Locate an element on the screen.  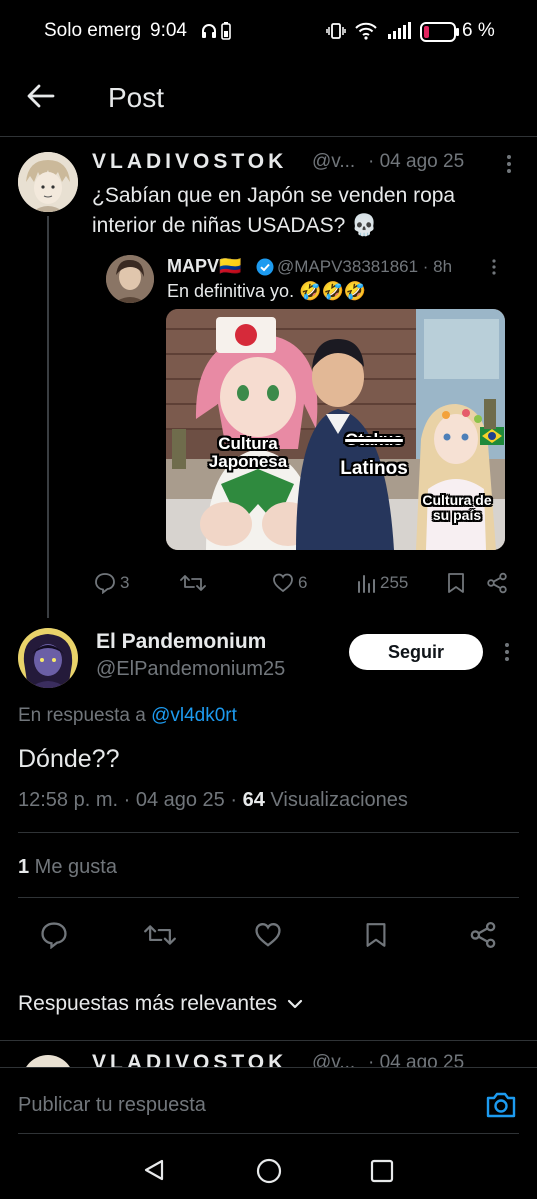
circle-home-icon is located at coordinates (269, 1171).